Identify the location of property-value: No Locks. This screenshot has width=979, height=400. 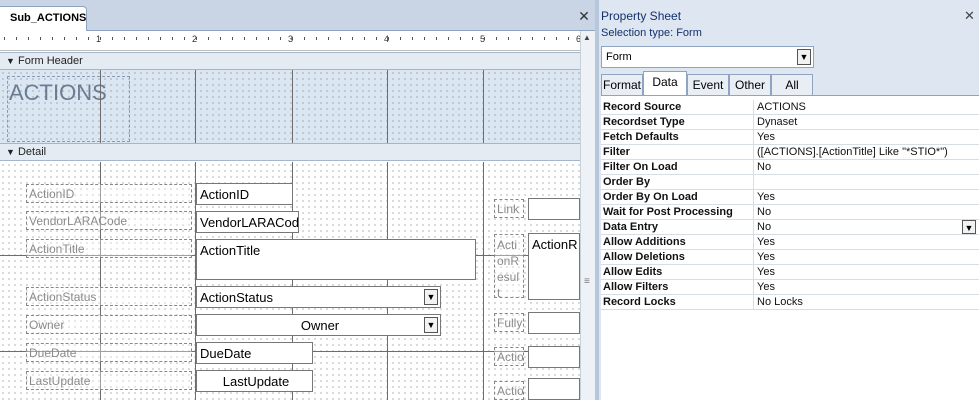
(780, 302).